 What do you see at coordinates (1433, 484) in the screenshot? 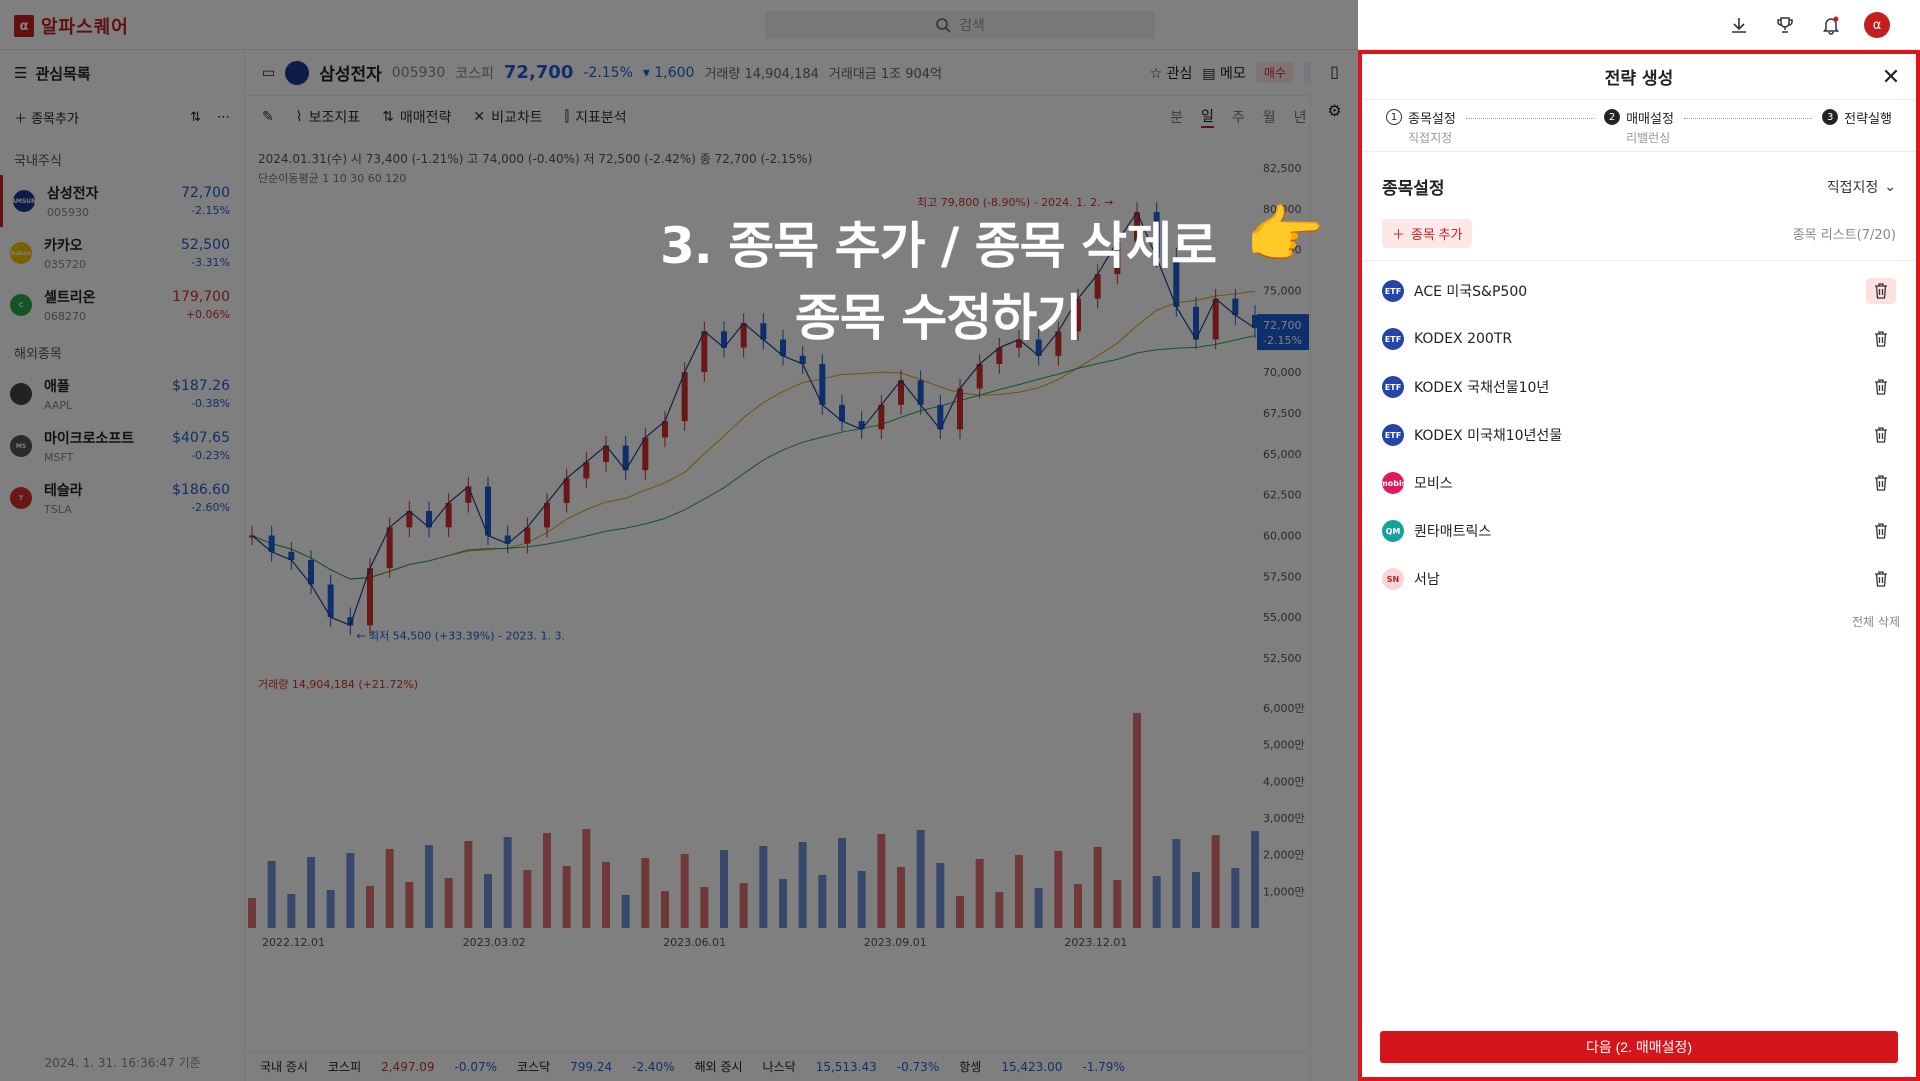
I see `item-name: 모비스` at bounding box center [1433, 484].